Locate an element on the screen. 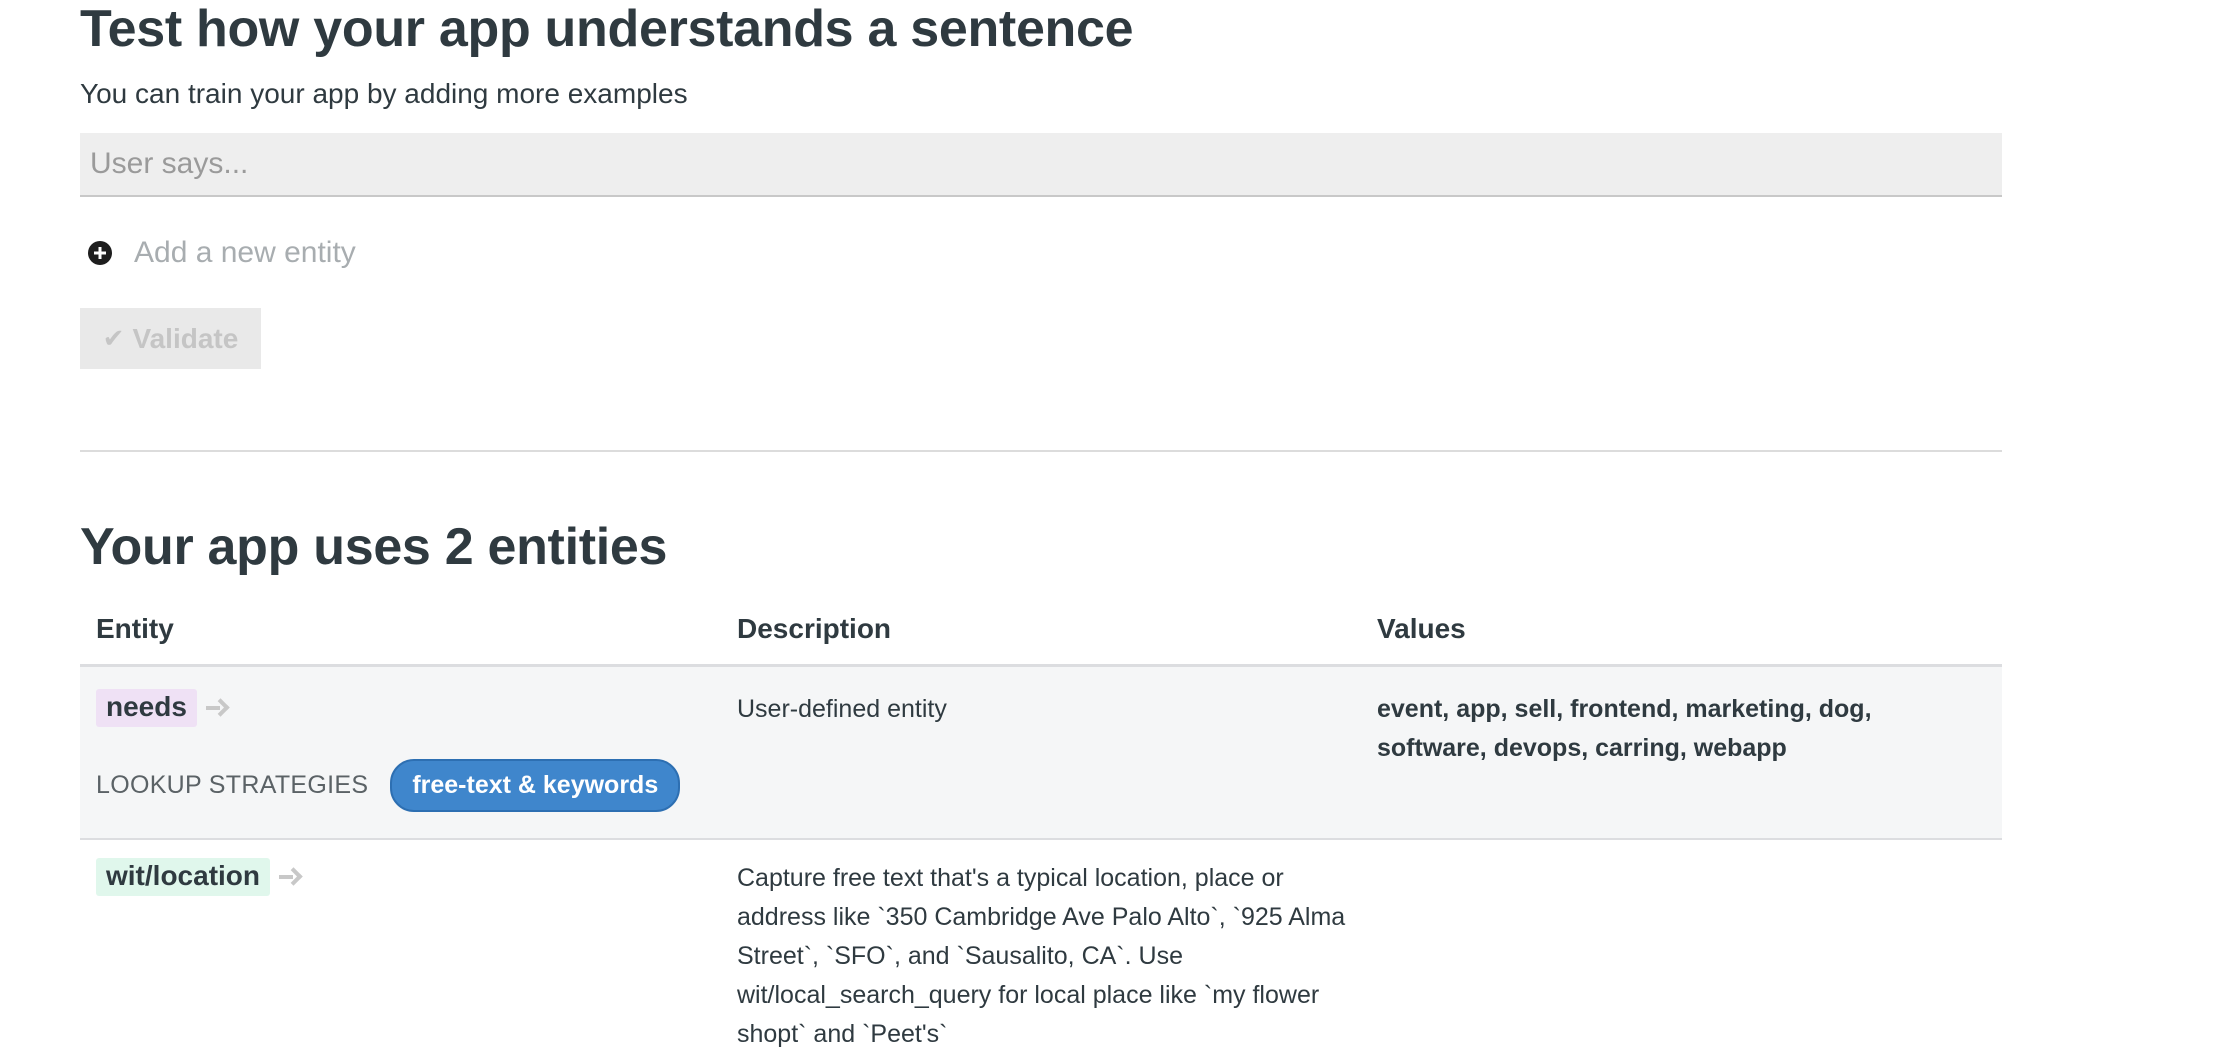 The height and width of the screenshot is (1052, 2216). table-header: Entity Description Values is located at coordinates (1041, 633).